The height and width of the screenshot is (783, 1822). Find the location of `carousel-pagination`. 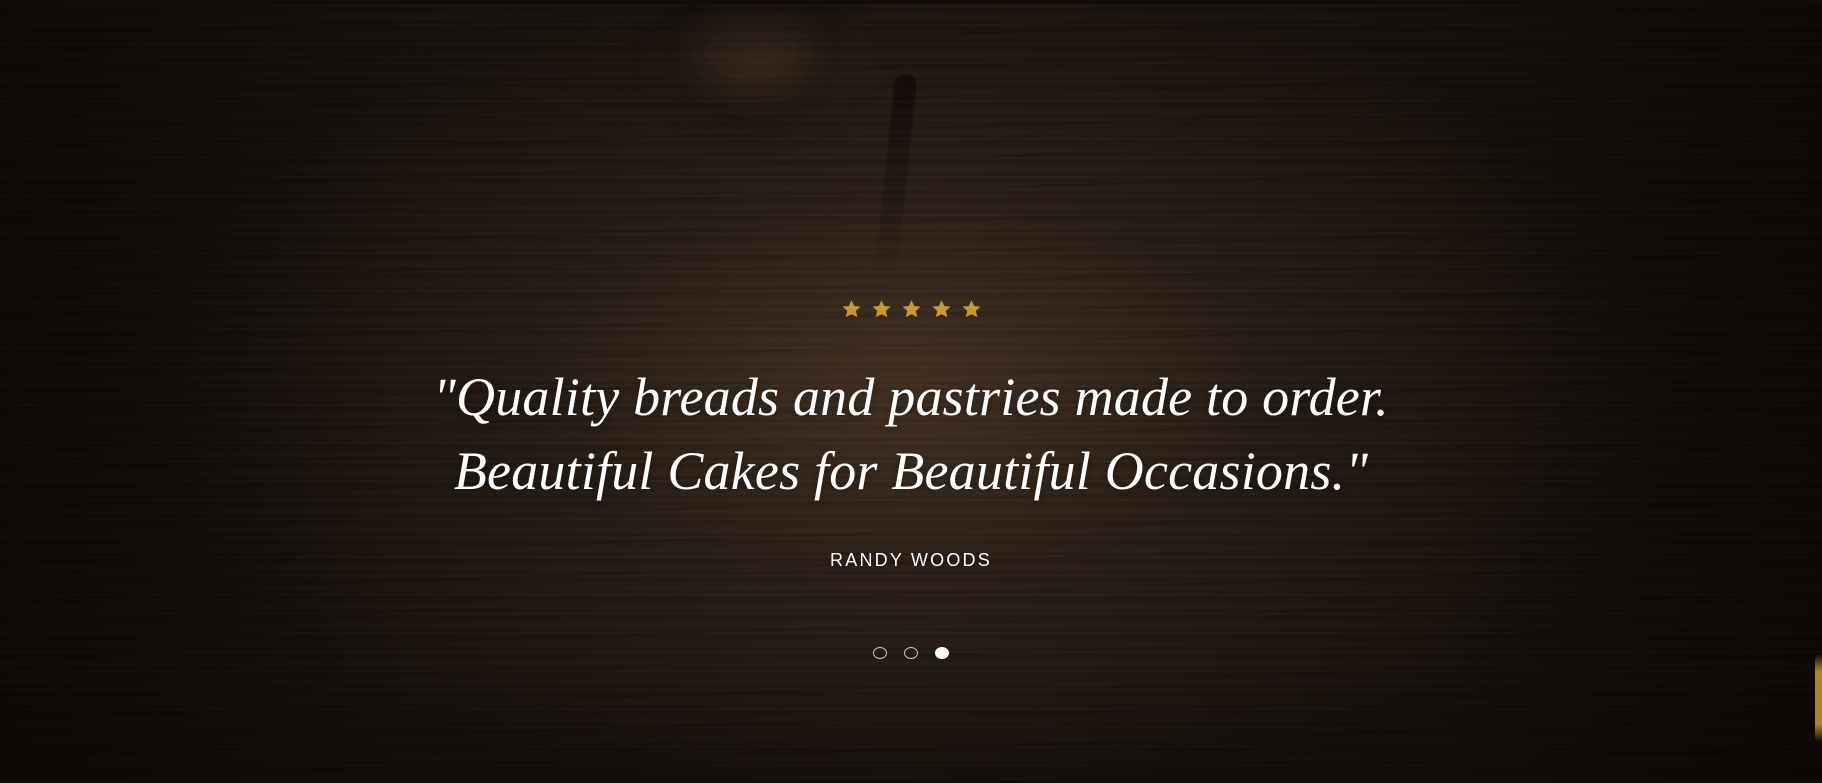

carousel-pagination is located at coordinates (911, 653).